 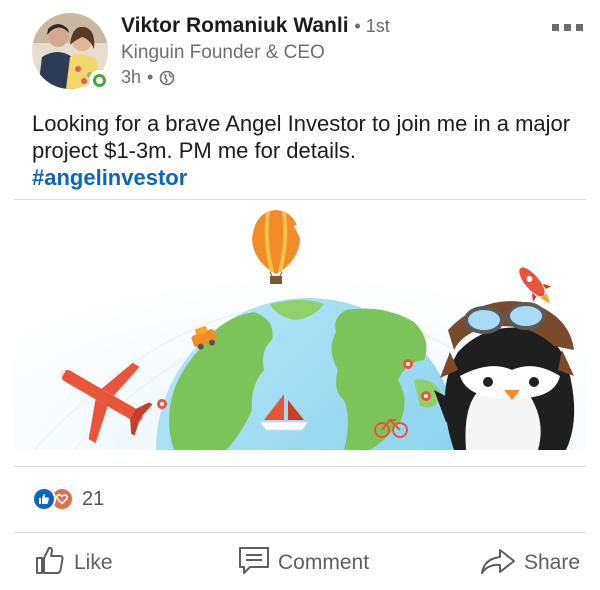 What do you see at coordinates (302, 177) in the screenshot?
I see `hashtag-link: #angelinvestor` at bounding box center [302, 177].